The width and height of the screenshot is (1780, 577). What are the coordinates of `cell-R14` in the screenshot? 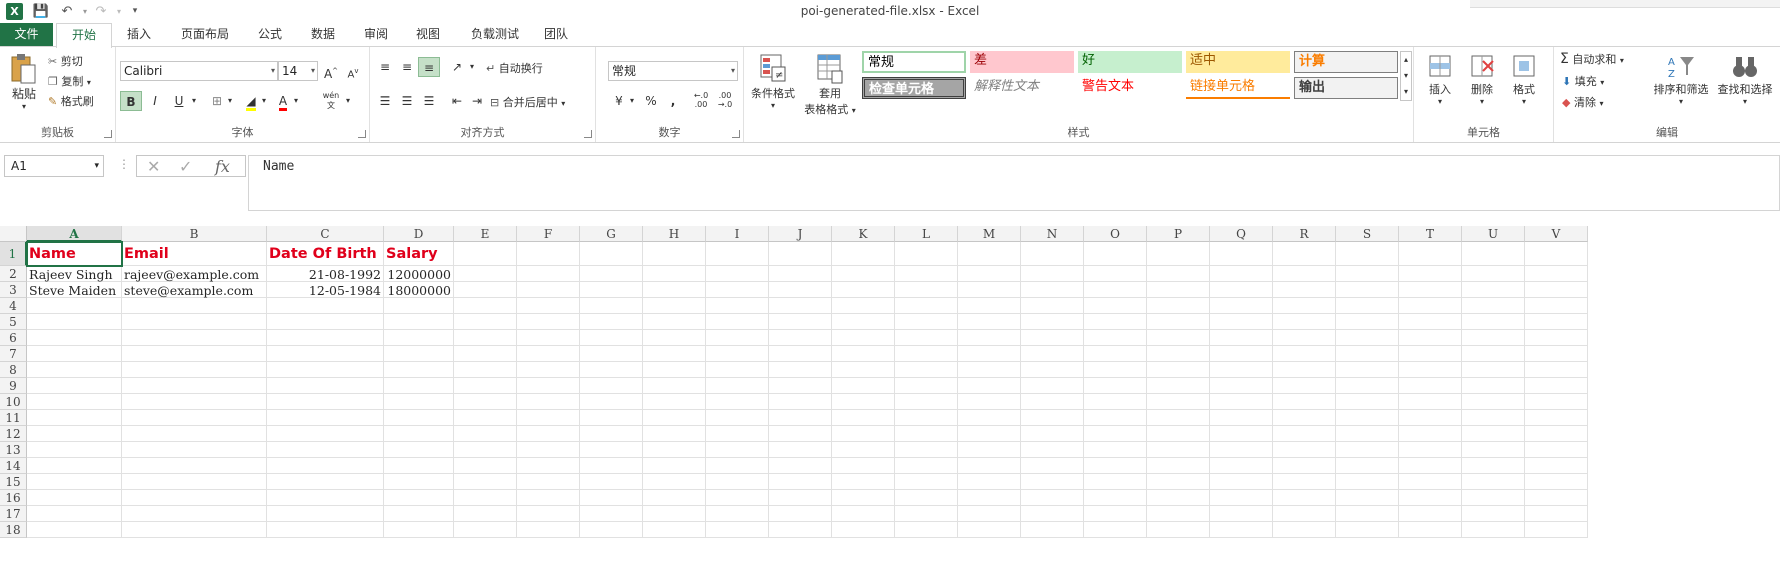 It's located at (1304, 466).